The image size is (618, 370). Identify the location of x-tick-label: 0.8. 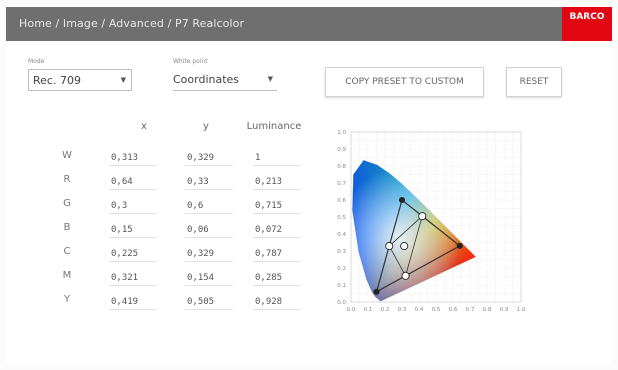
(487, 310).